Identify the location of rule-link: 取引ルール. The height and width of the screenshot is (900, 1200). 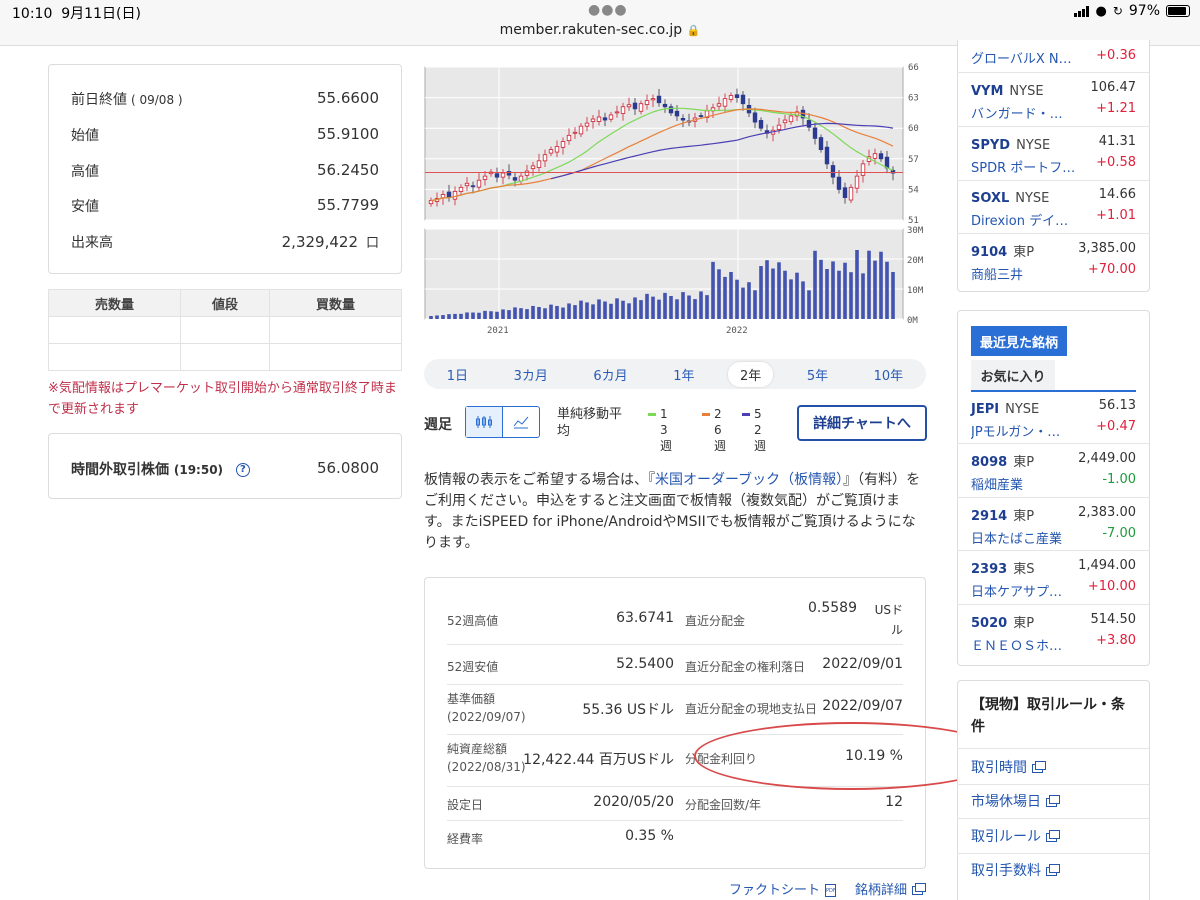
(1015, 836).